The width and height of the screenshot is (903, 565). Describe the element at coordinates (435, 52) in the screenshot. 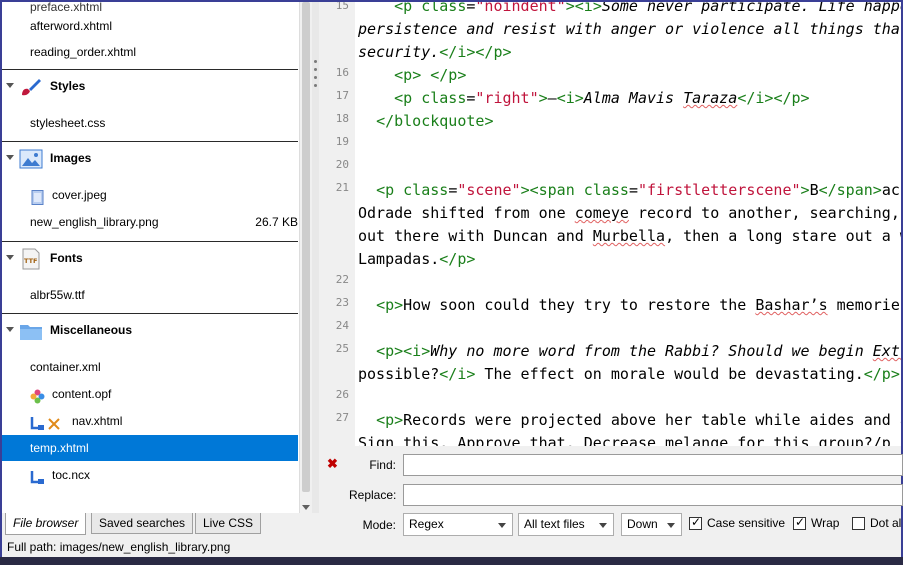

I see `code-line: security.</i></p>` at that location.